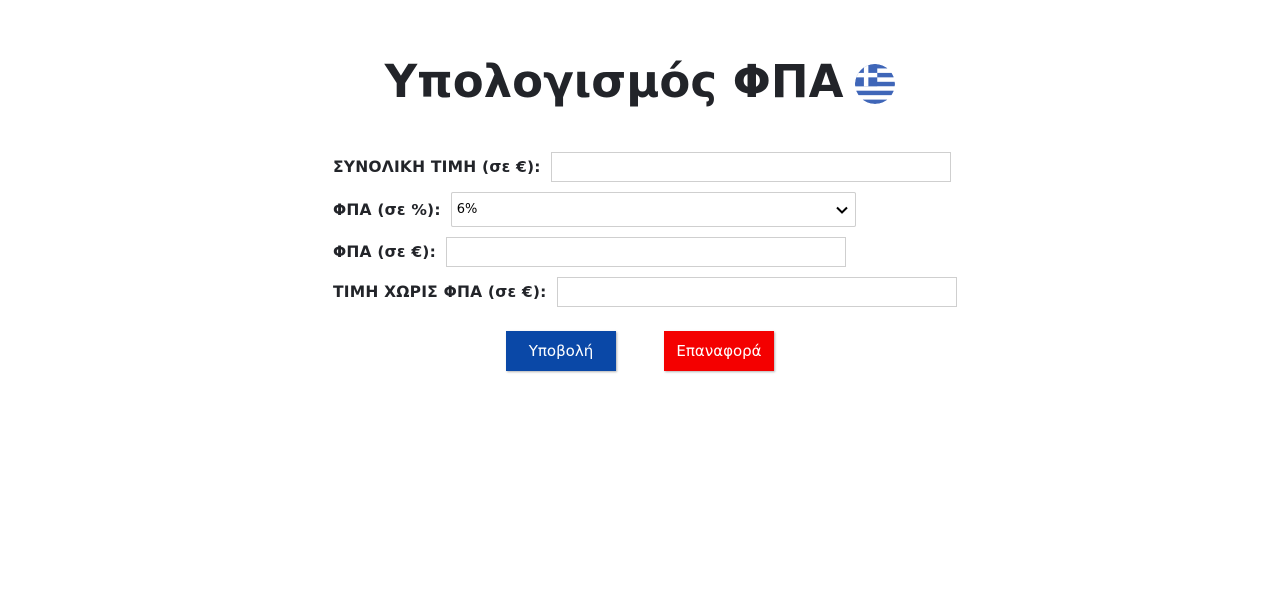 The image size is (1280, 589). Describe the element at coordinates (756, 292) in the screenshot. I see `price-without-vat-input` at that location.